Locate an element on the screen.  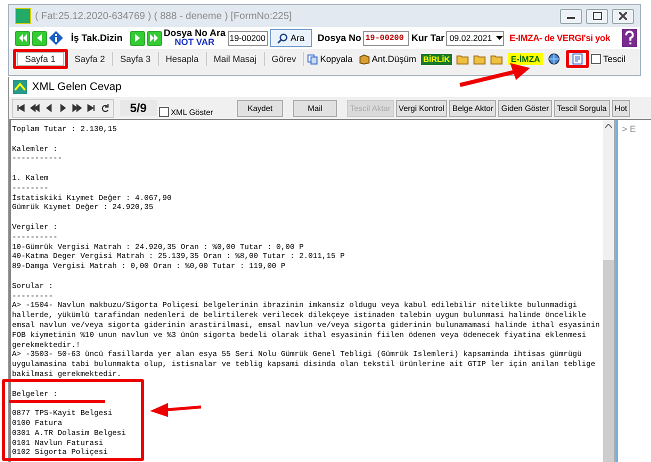
file-number-field: 19-00200 is located at coordinates (386, 38).